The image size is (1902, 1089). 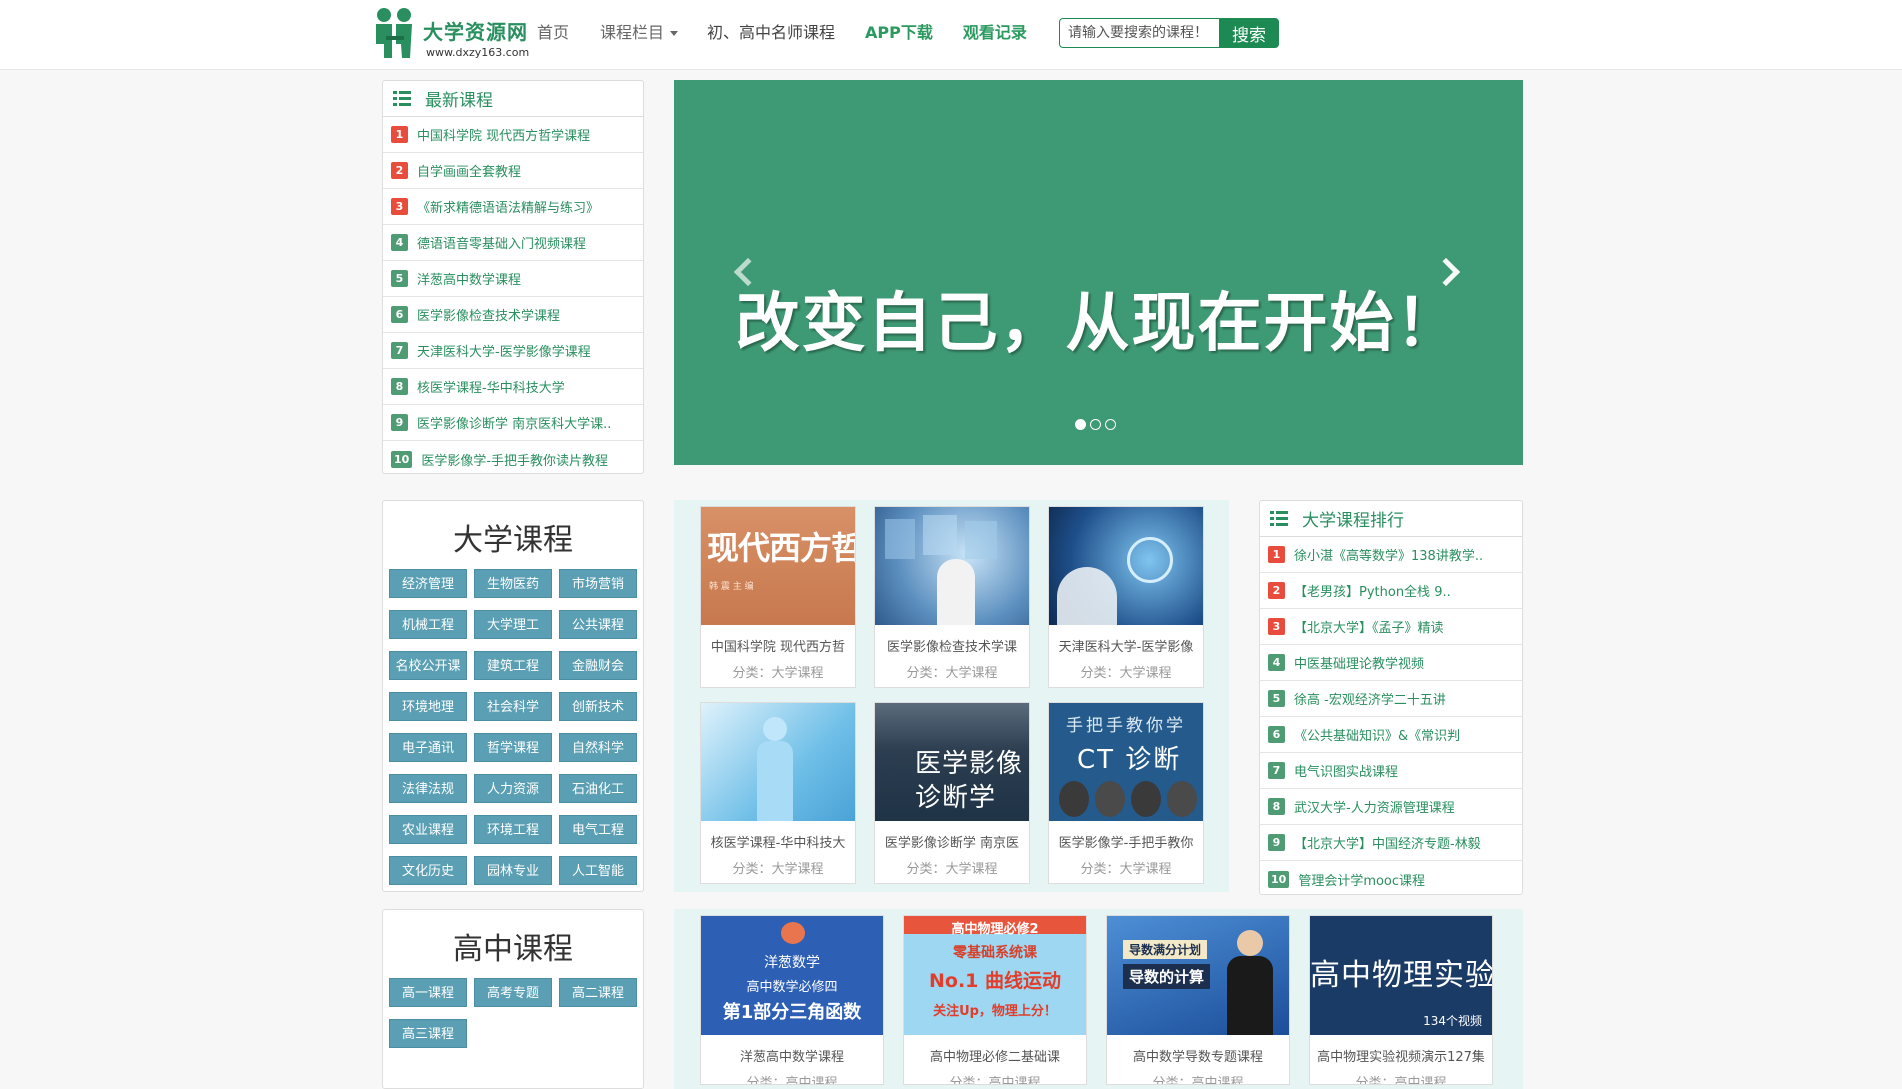 I want to click on site-logo: 大学资源网 www.dxzy163.com, so click(x=450, y=35).